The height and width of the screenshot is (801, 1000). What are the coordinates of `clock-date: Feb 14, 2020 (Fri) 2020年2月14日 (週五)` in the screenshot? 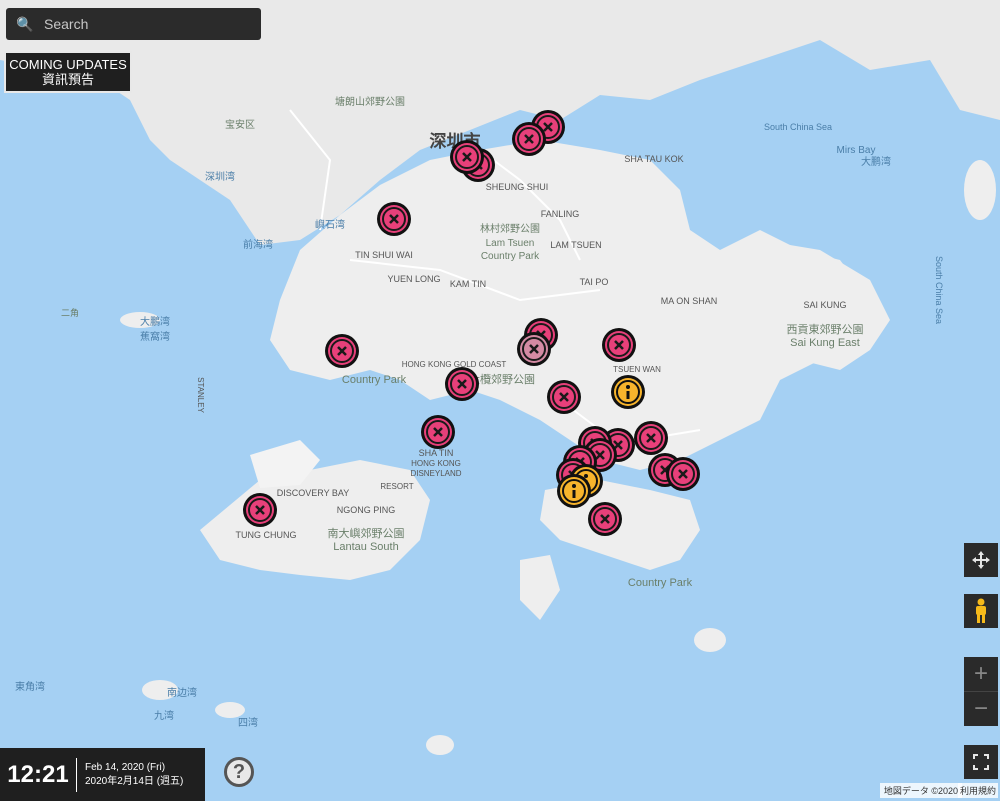 It's located at (130, 775).